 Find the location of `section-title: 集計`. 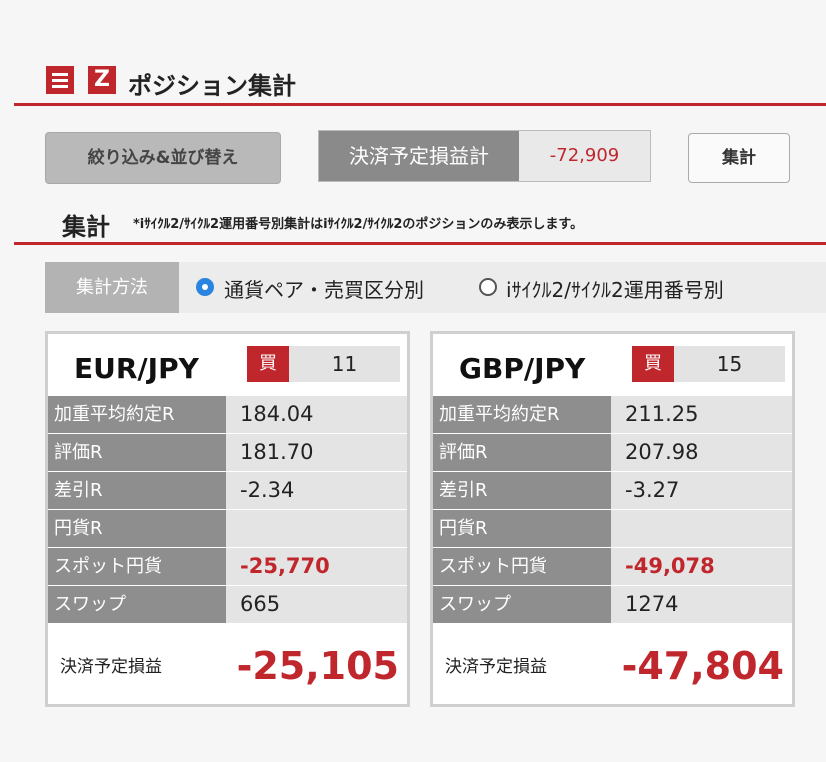

section-title: 集計 is located at coordinates (86, 227).